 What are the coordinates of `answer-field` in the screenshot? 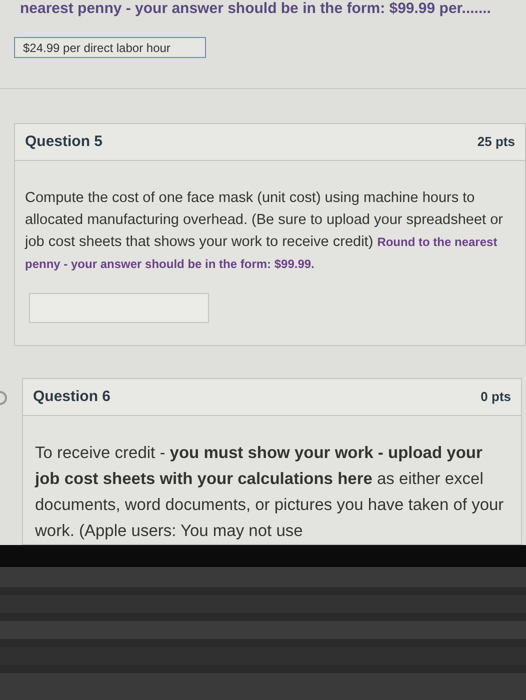 It's located at (119, 308).